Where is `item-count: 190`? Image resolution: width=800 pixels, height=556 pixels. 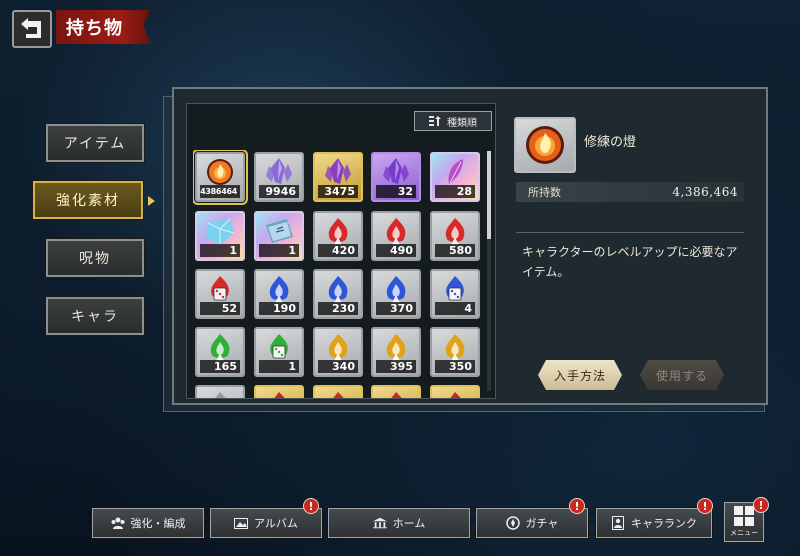
item-count: 190 is located at coordinates (279, 308).